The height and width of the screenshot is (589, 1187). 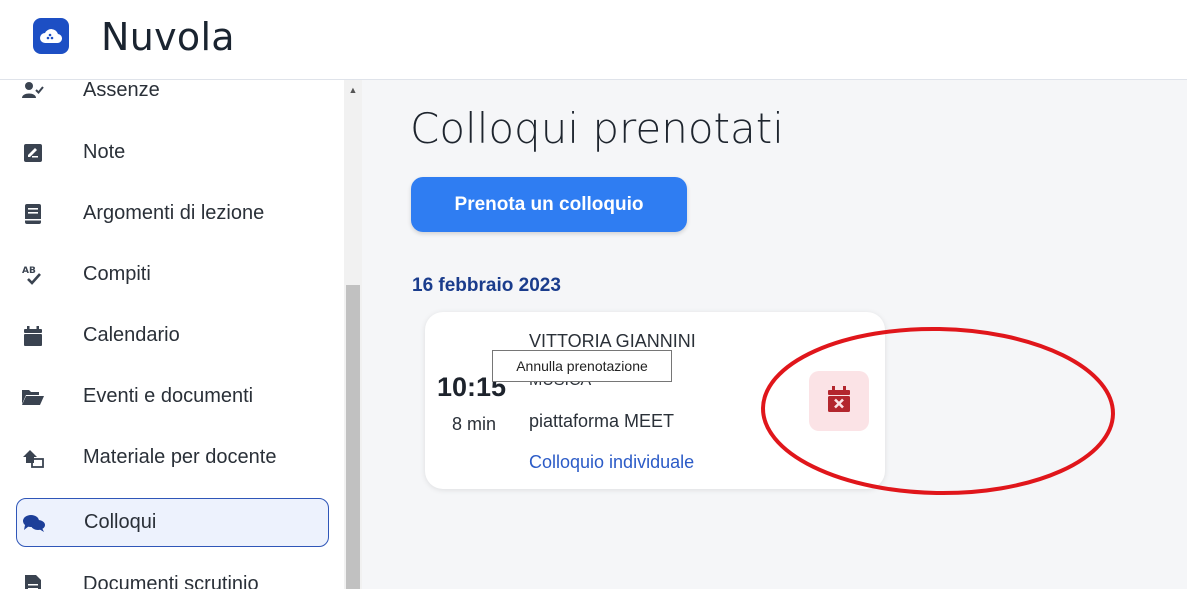 I want to click on cancel-booking-button, so click(x=839, y=401).